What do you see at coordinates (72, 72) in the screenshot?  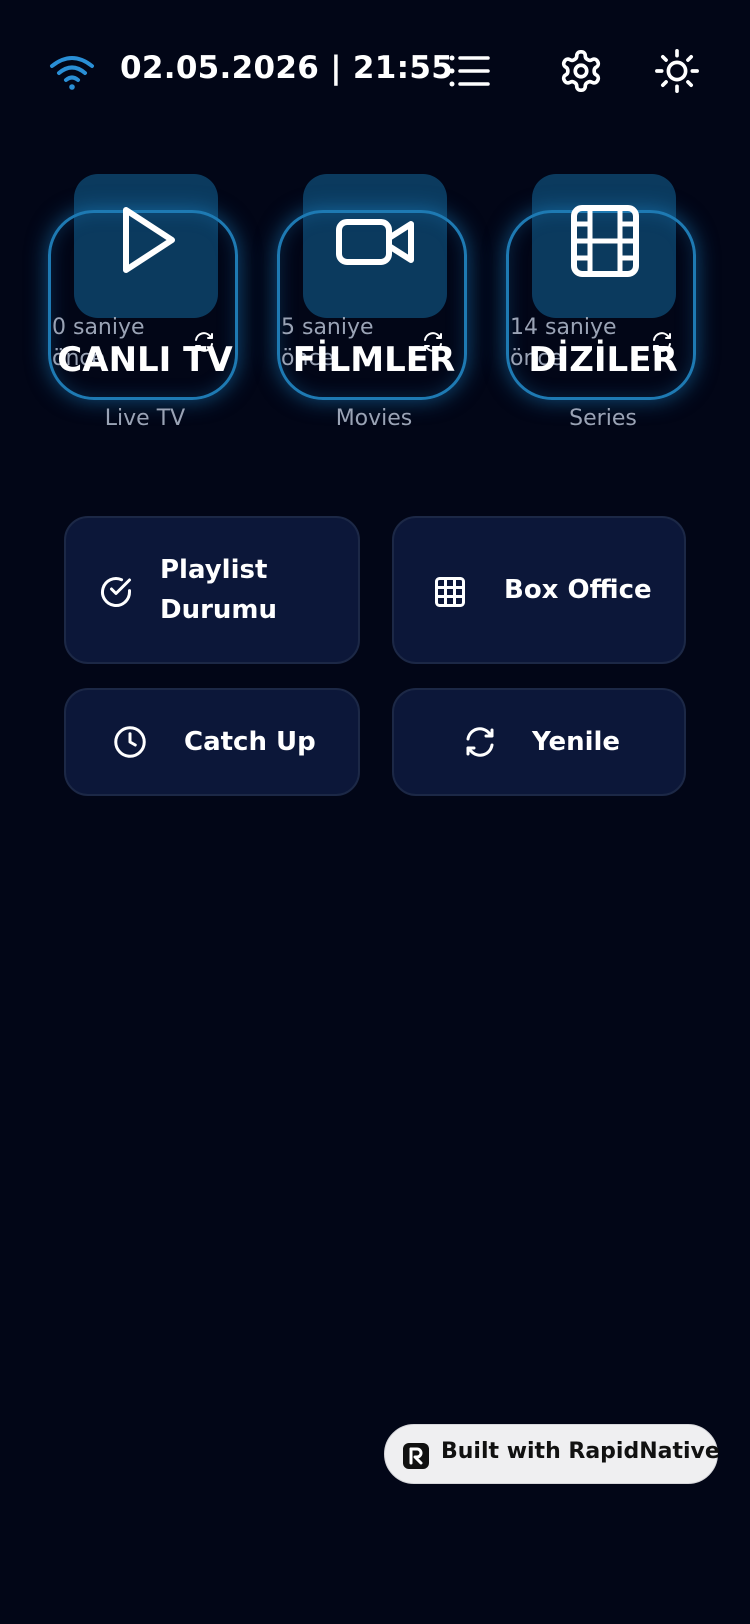 I see `wifi-icon` at bounding box center [72, 72].